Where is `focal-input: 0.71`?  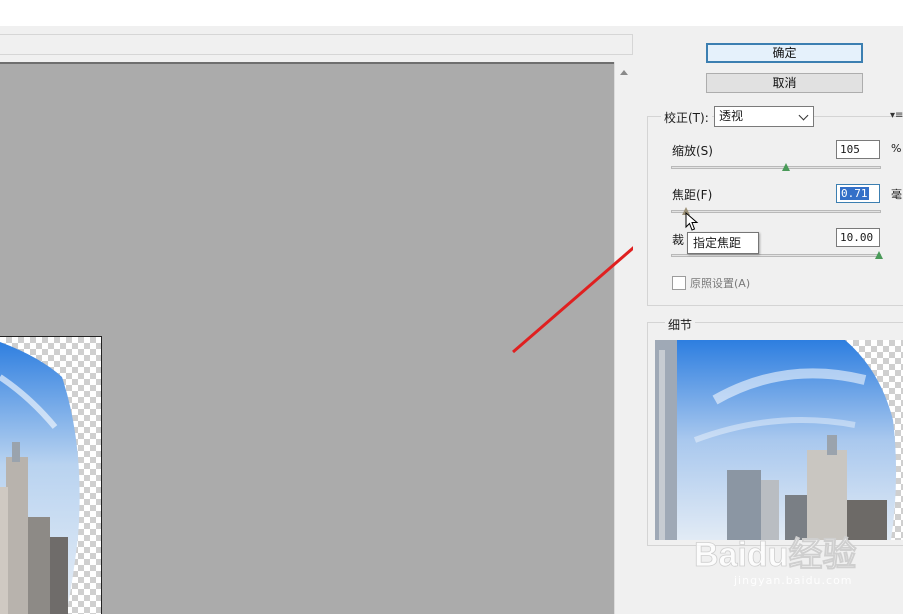 focal-input: 0.71 is located at coordinates (858, 193).